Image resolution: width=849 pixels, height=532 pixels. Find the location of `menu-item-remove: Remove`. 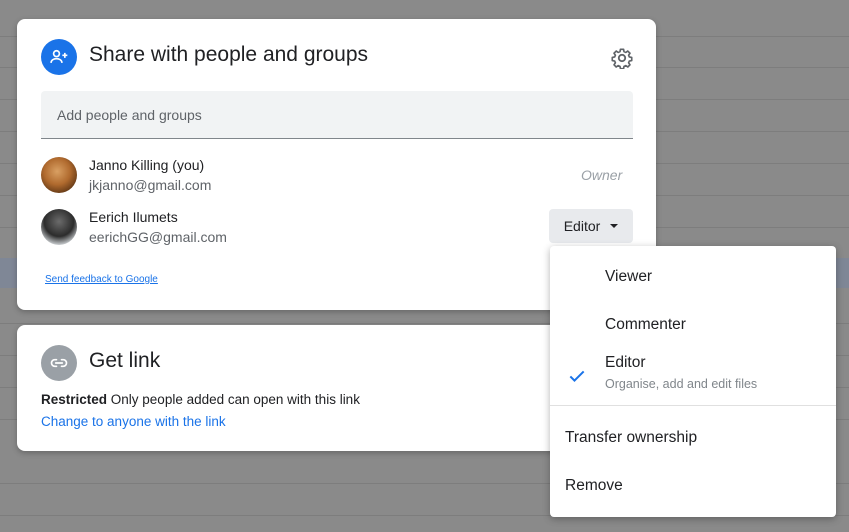

menu-item-remove: Remove is located at coordinates (693, 486).